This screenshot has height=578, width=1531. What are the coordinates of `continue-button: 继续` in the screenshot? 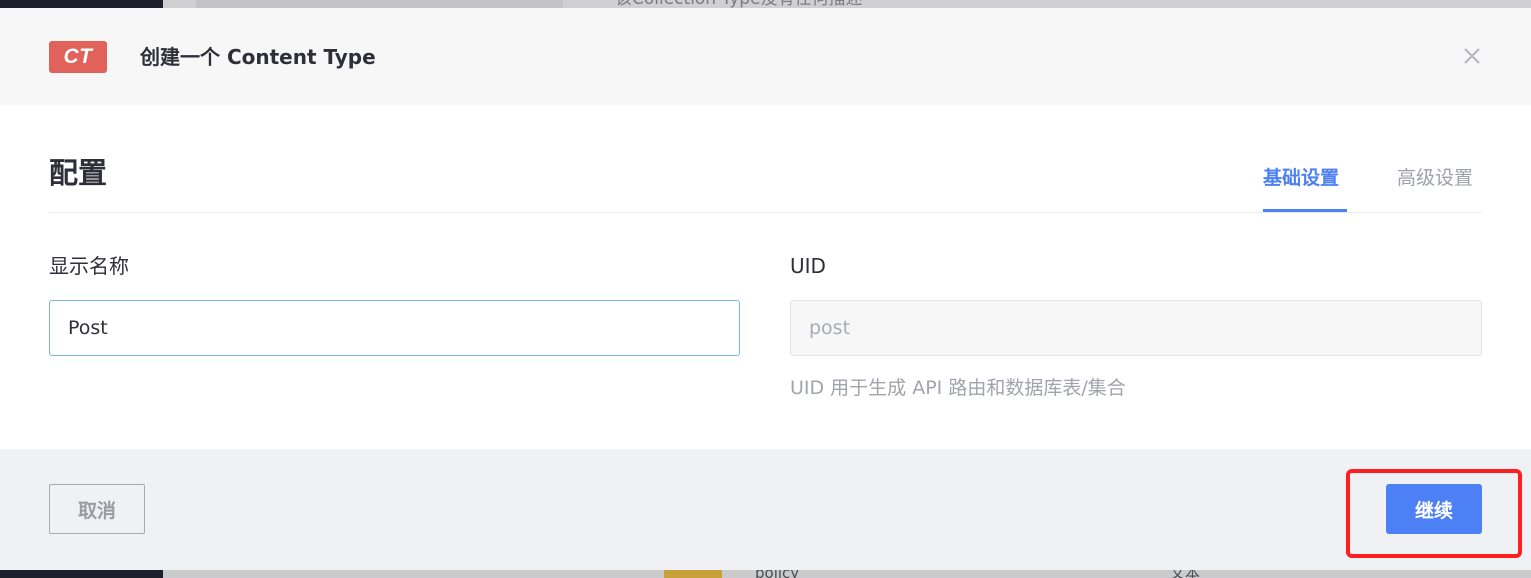 It's located at (1434, 509).